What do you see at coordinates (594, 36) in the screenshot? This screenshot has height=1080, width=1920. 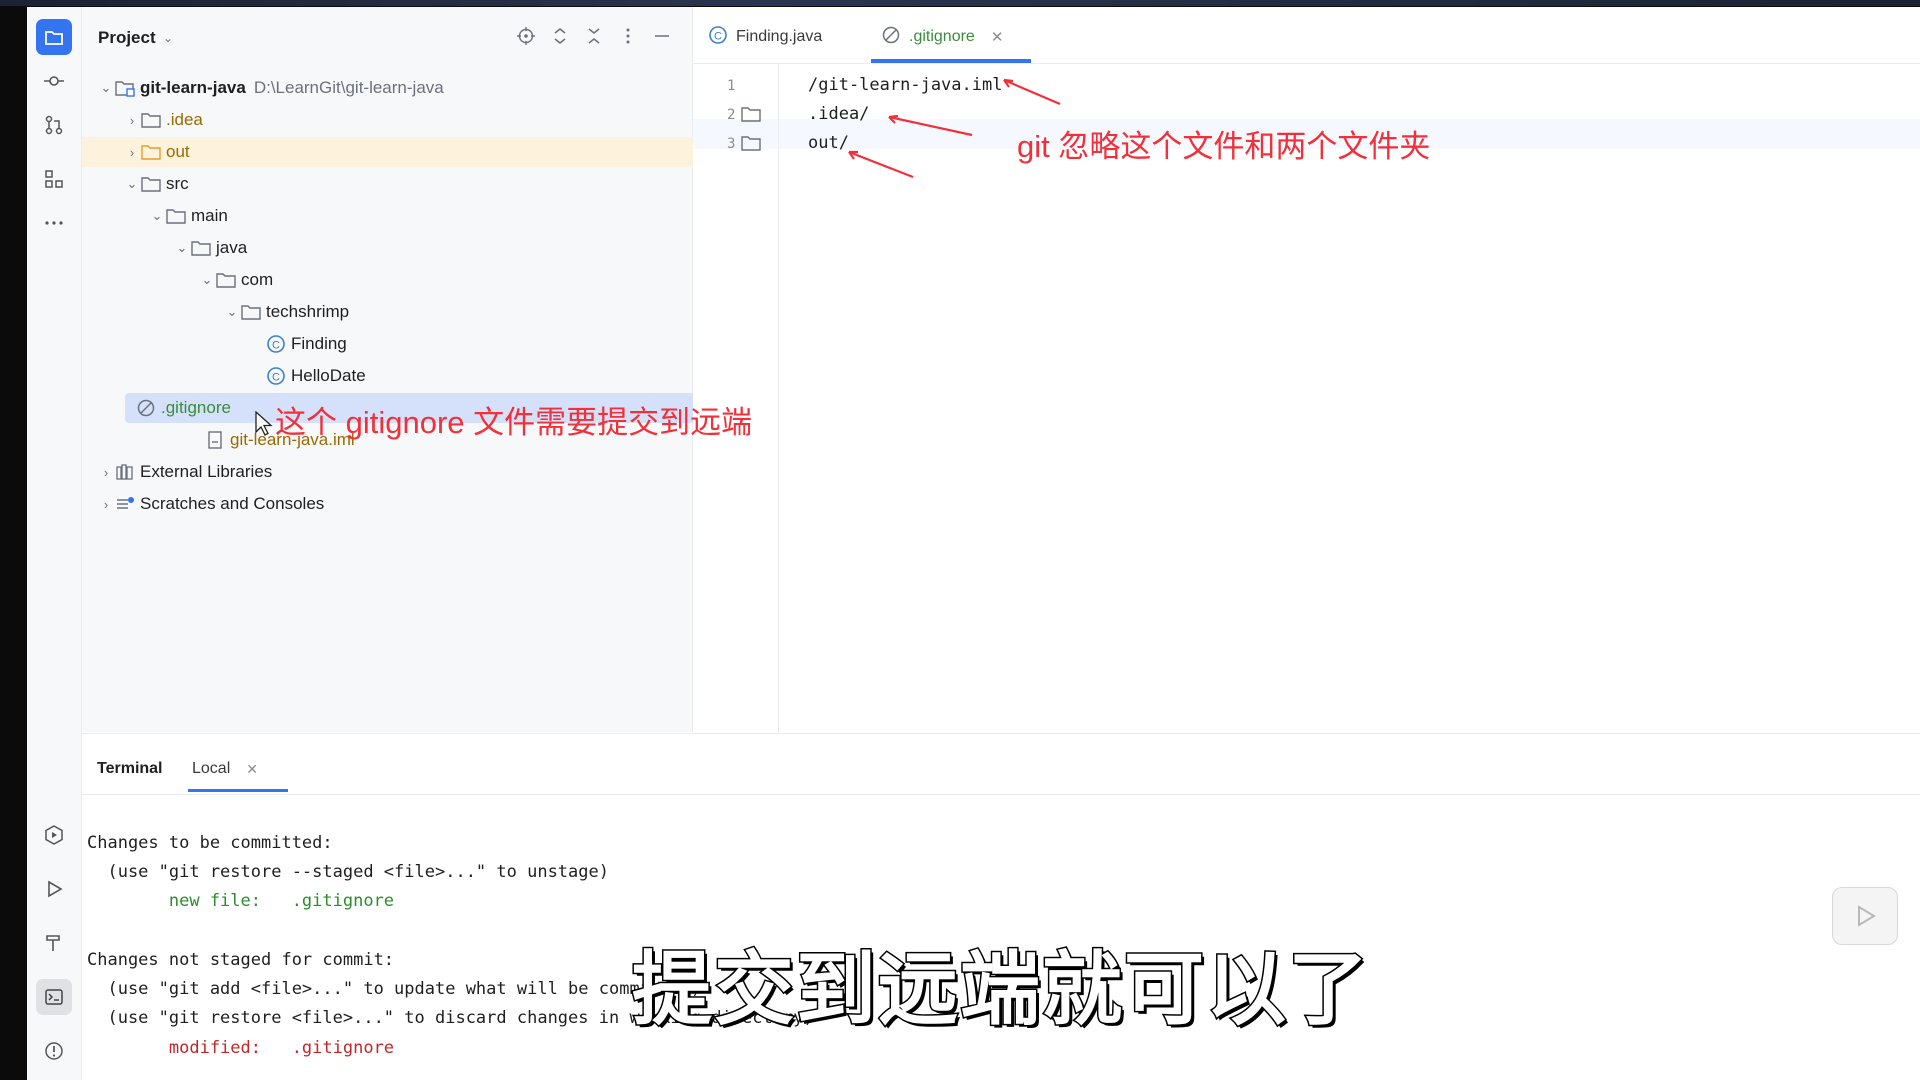 I see `collapse-all-icon` at bounding box center [594, 36].